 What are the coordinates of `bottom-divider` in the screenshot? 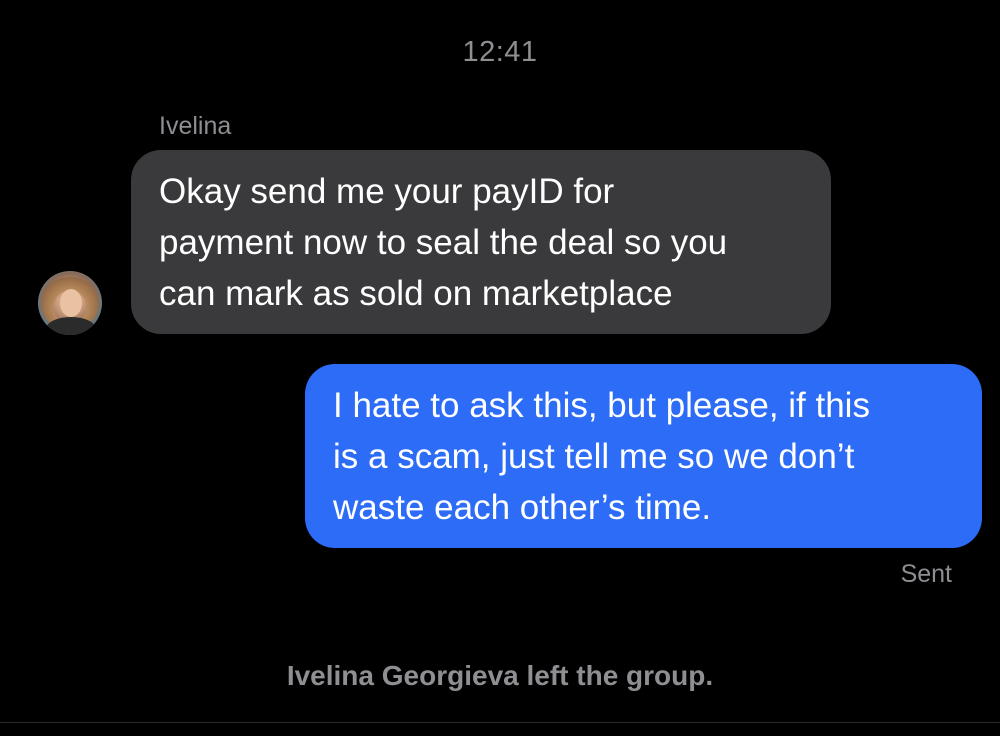 It's located at (500, 722).